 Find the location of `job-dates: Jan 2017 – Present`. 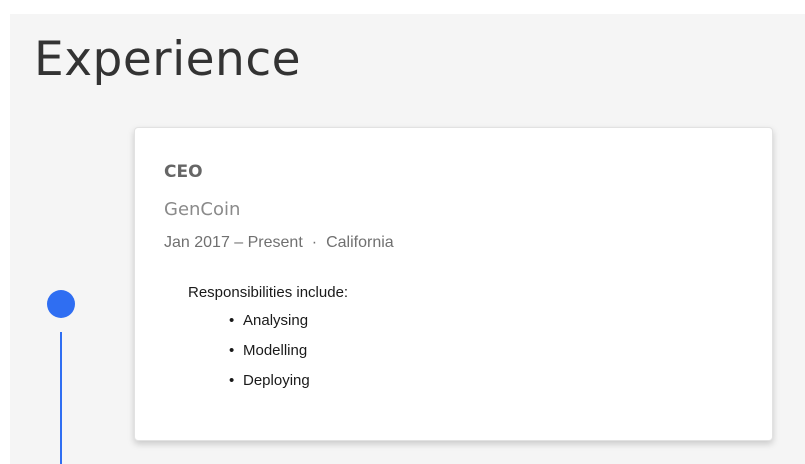

job-dates: Jan 2017 – Present is located at coordinates (233, 242).